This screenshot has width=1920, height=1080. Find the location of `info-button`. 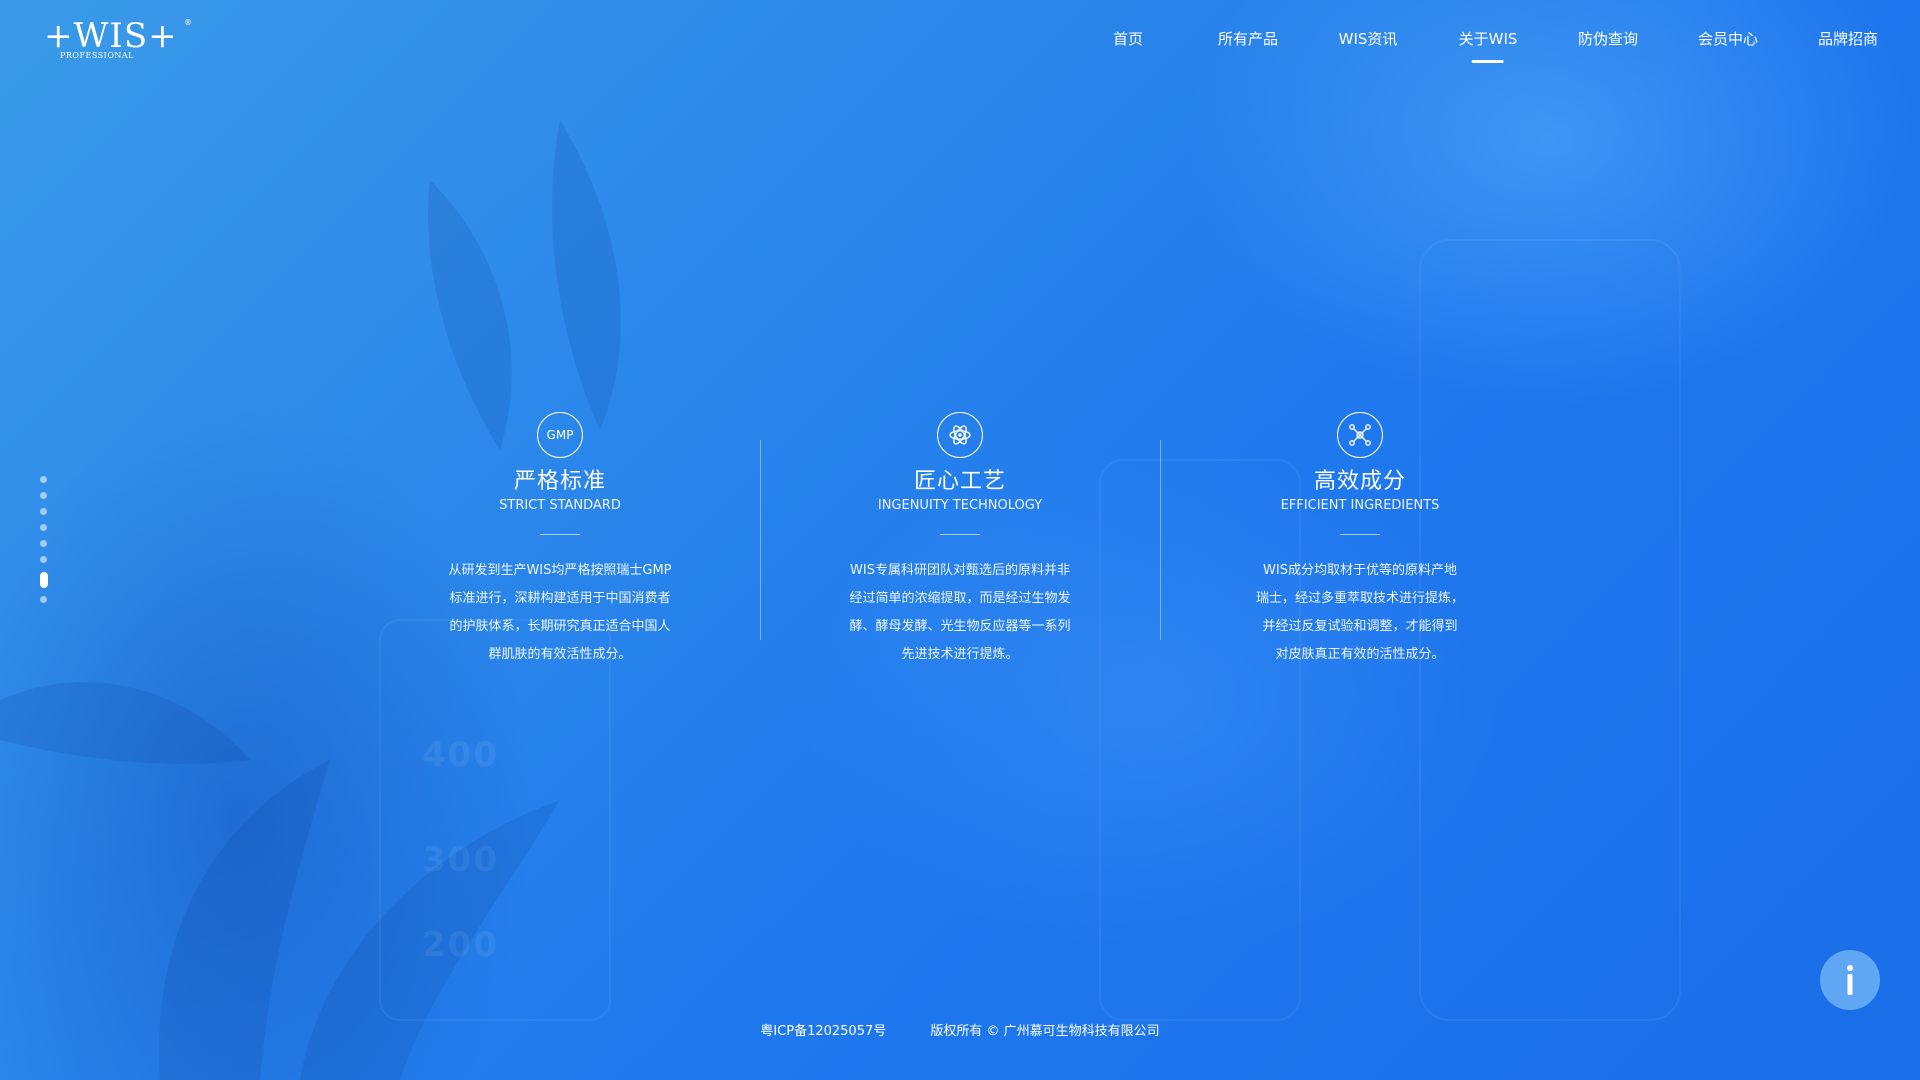

info-button is located at coordinates (1850, 980).